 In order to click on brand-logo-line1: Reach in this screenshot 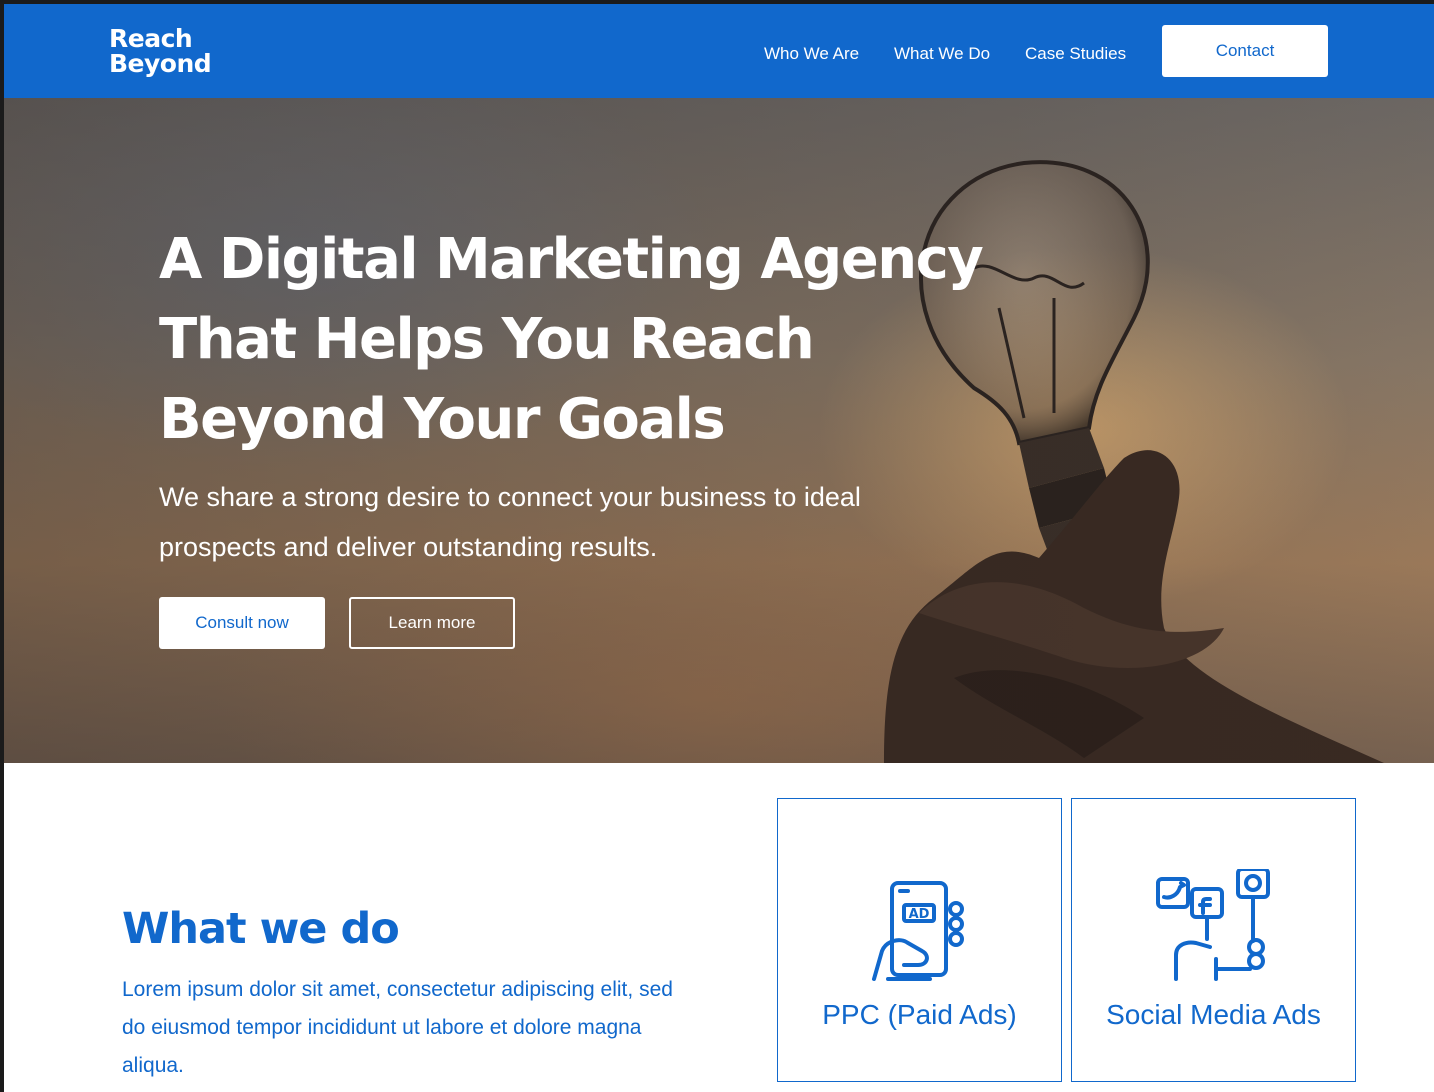, I will do `click(151, 38)`.